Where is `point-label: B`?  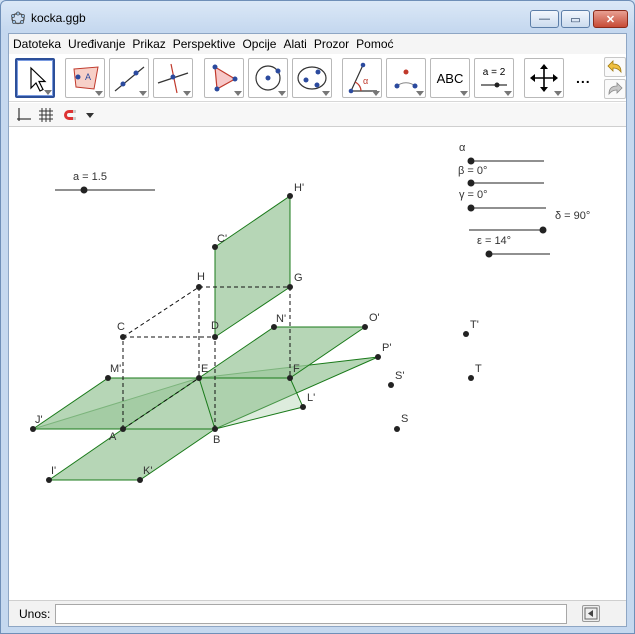
point-label: B is located at coordinates (216, 440).